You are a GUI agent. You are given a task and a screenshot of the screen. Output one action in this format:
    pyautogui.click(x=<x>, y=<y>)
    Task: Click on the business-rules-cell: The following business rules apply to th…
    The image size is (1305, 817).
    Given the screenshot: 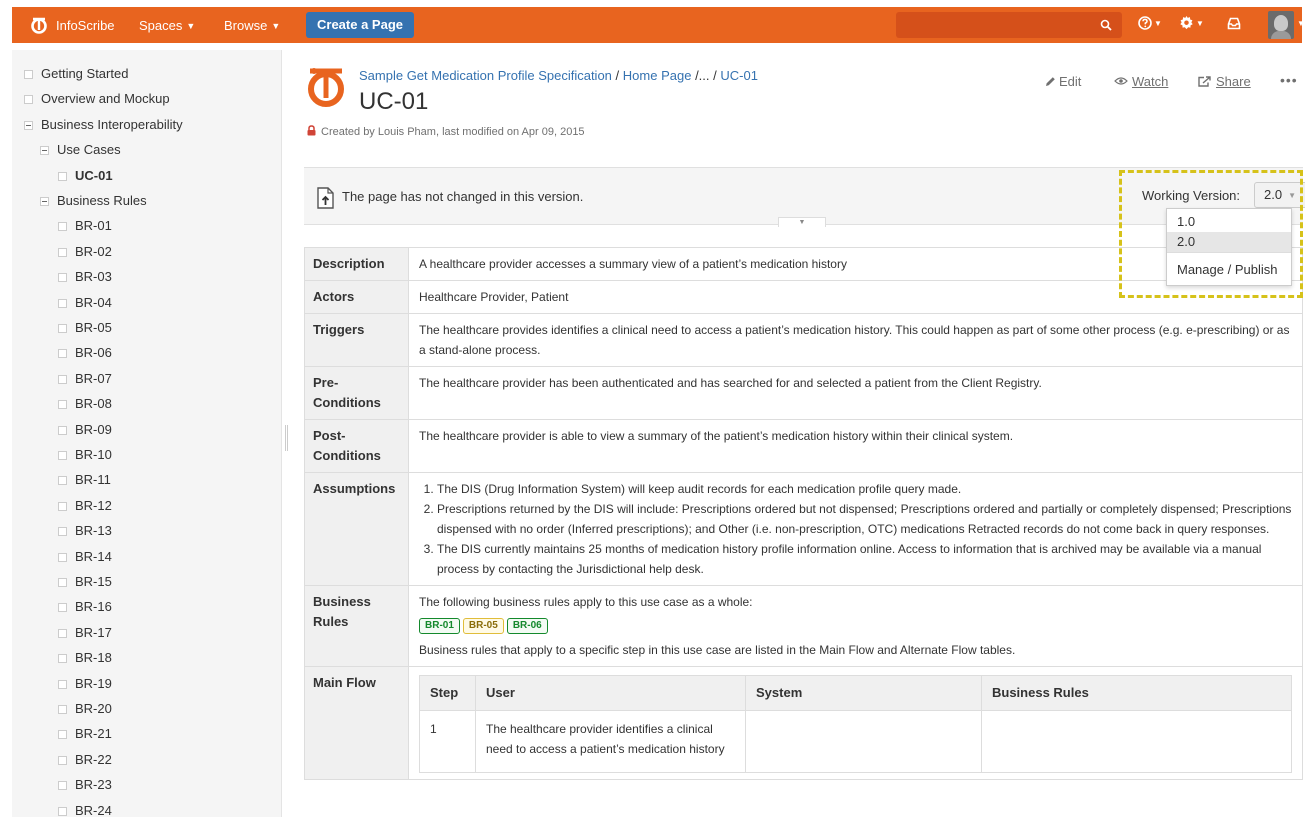 What is the action you would take?
    pyautogui.click(x=855, y=626)
    